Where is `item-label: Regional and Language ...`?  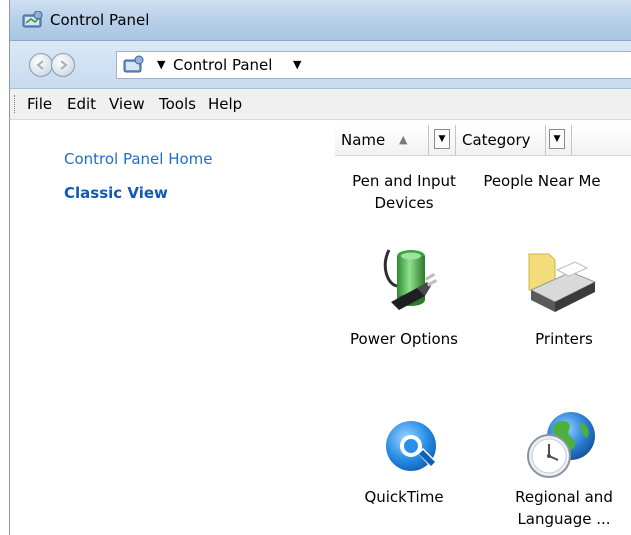
item-label: Regional and Language ... is located at coordinates (564, 508).